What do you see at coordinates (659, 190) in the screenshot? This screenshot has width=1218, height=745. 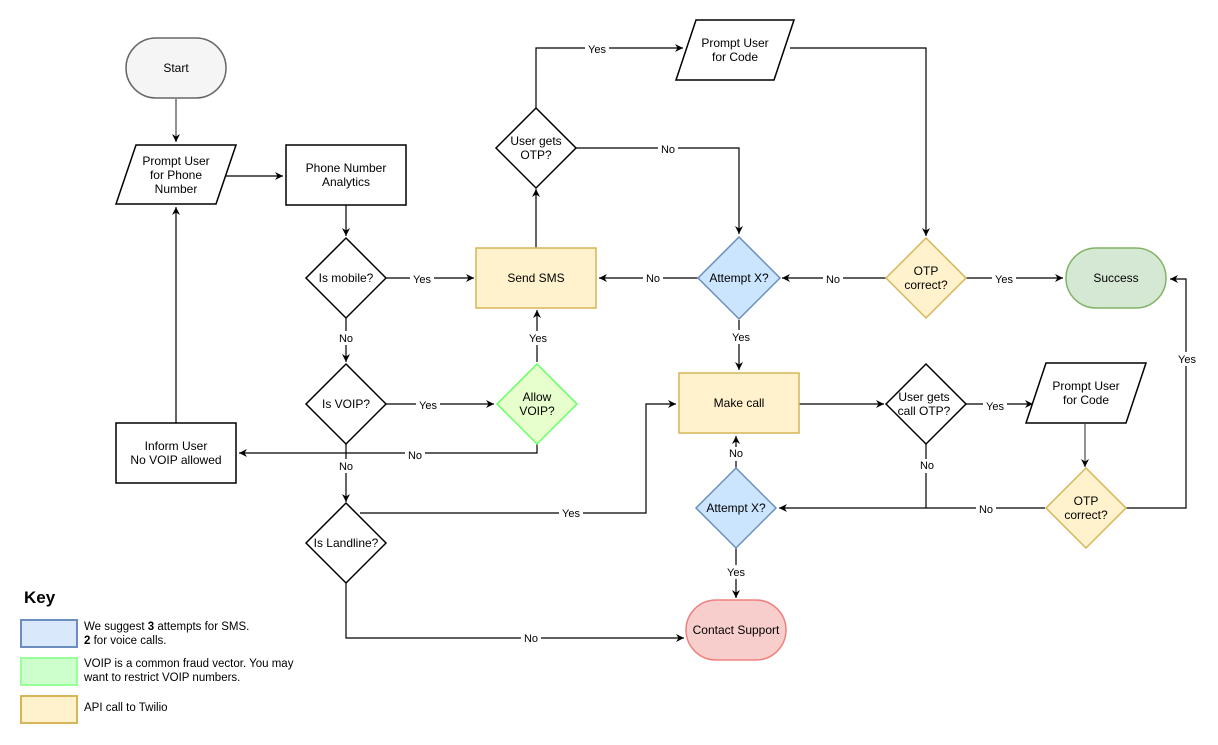 I see `edge-otp-no` at bounding box center [659, 190].